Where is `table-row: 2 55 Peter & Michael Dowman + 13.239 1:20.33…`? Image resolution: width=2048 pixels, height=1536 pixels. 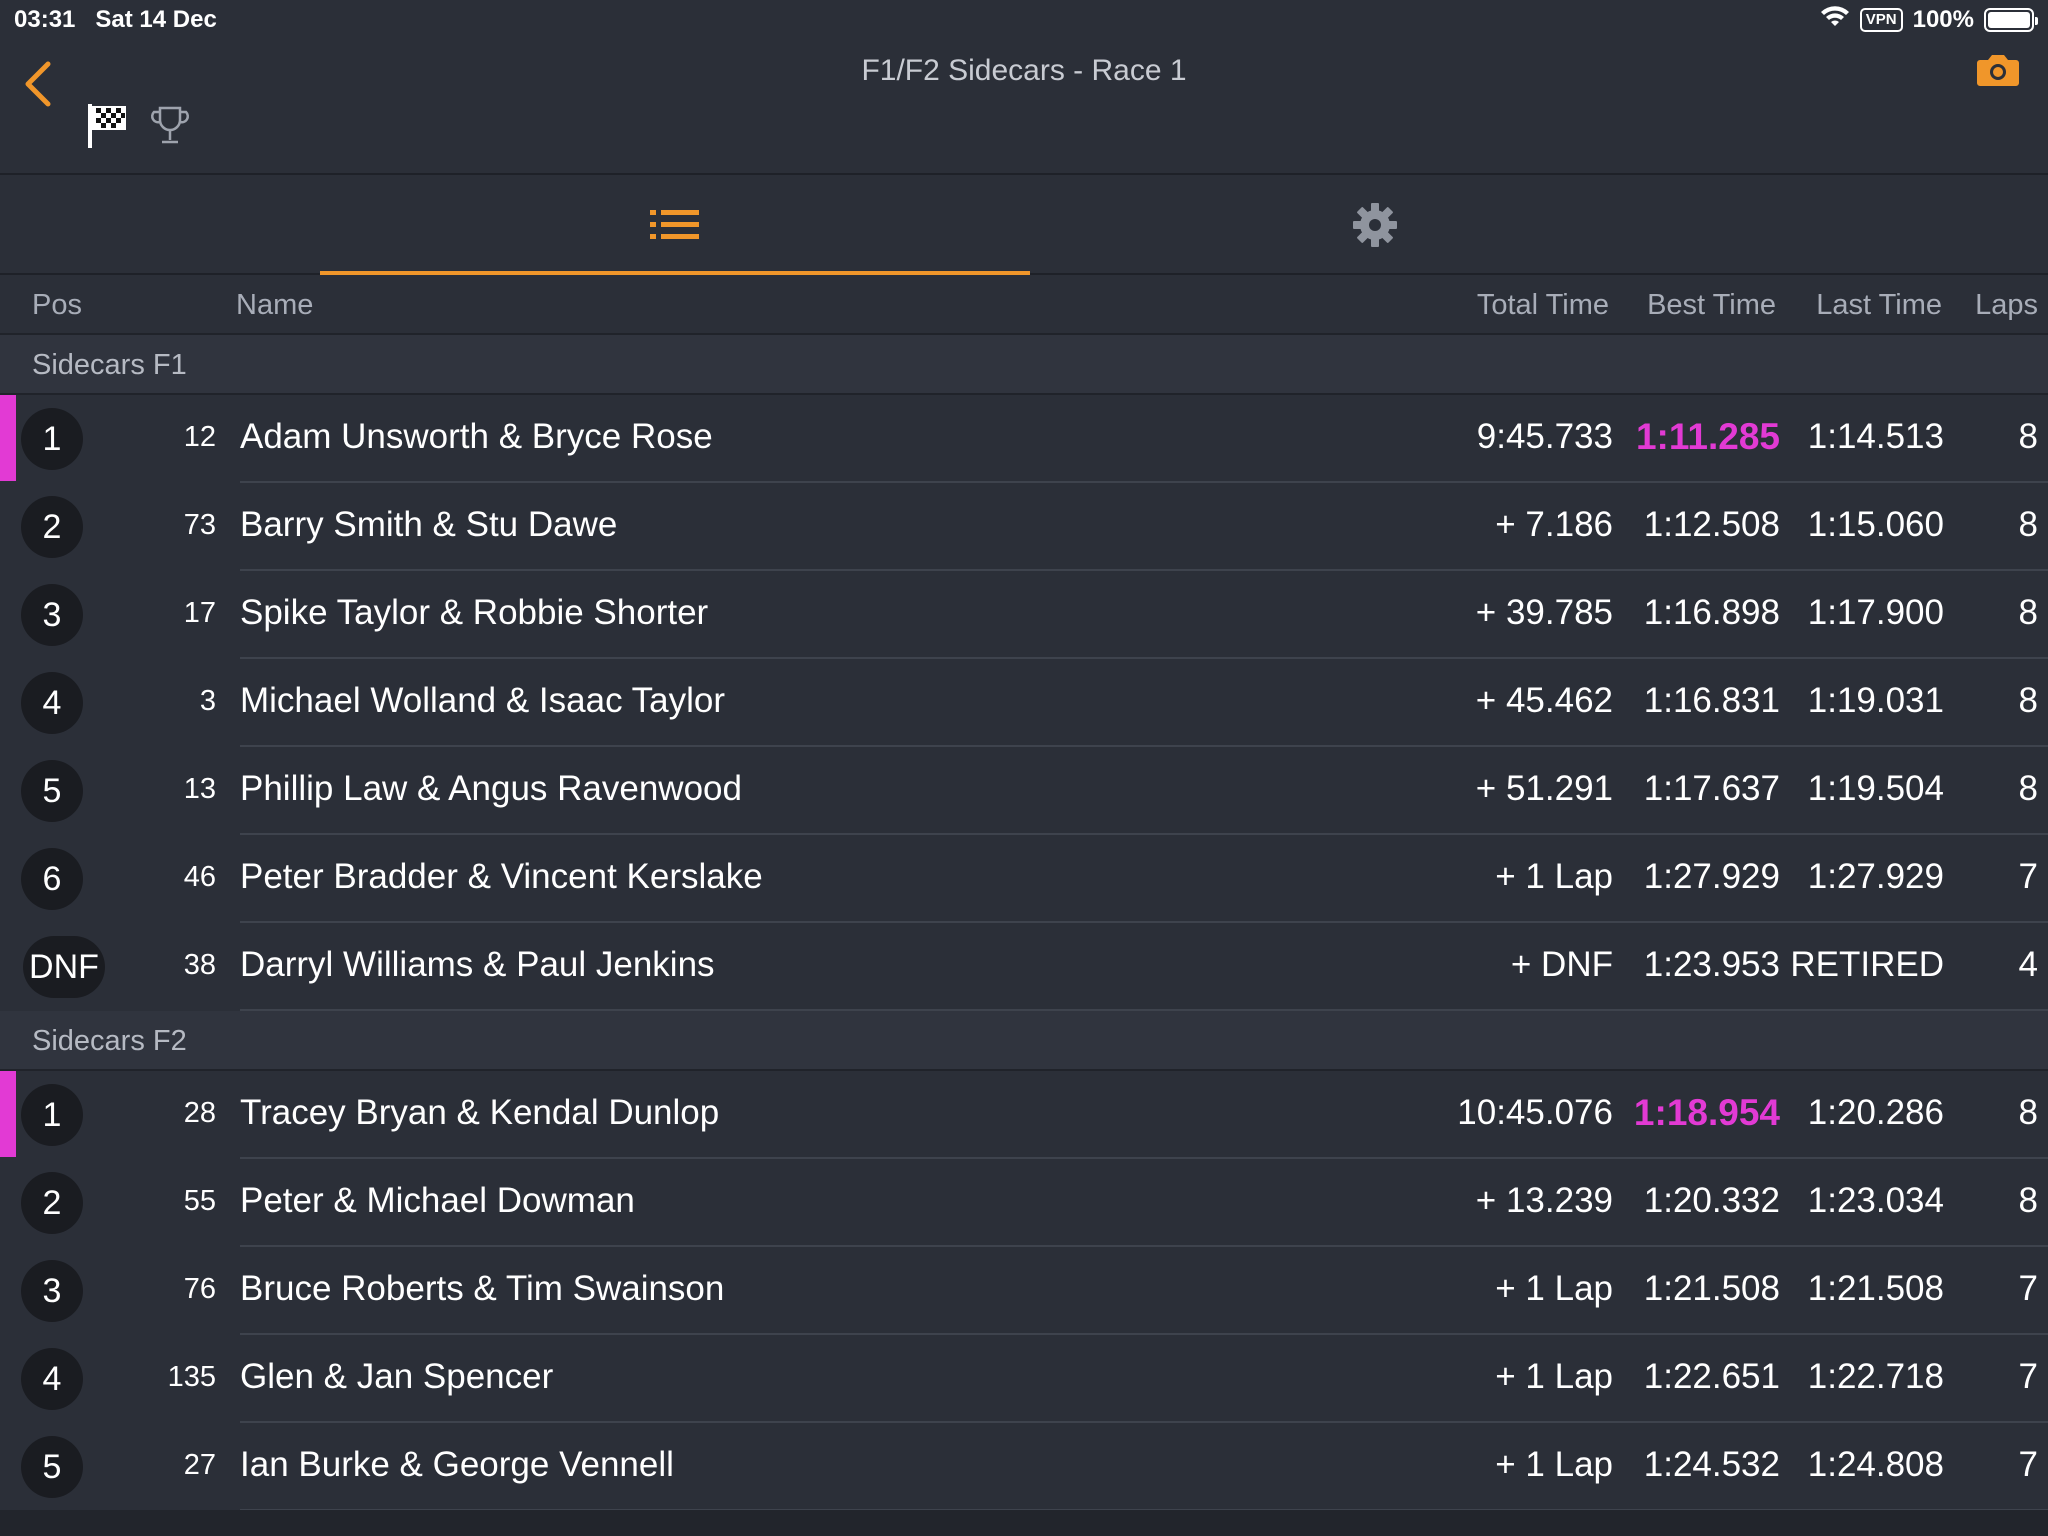 table-row: 2 55 Peter & Michael Dowman + 13.239 1:20.33… is located at coordinates (1024, 1203).